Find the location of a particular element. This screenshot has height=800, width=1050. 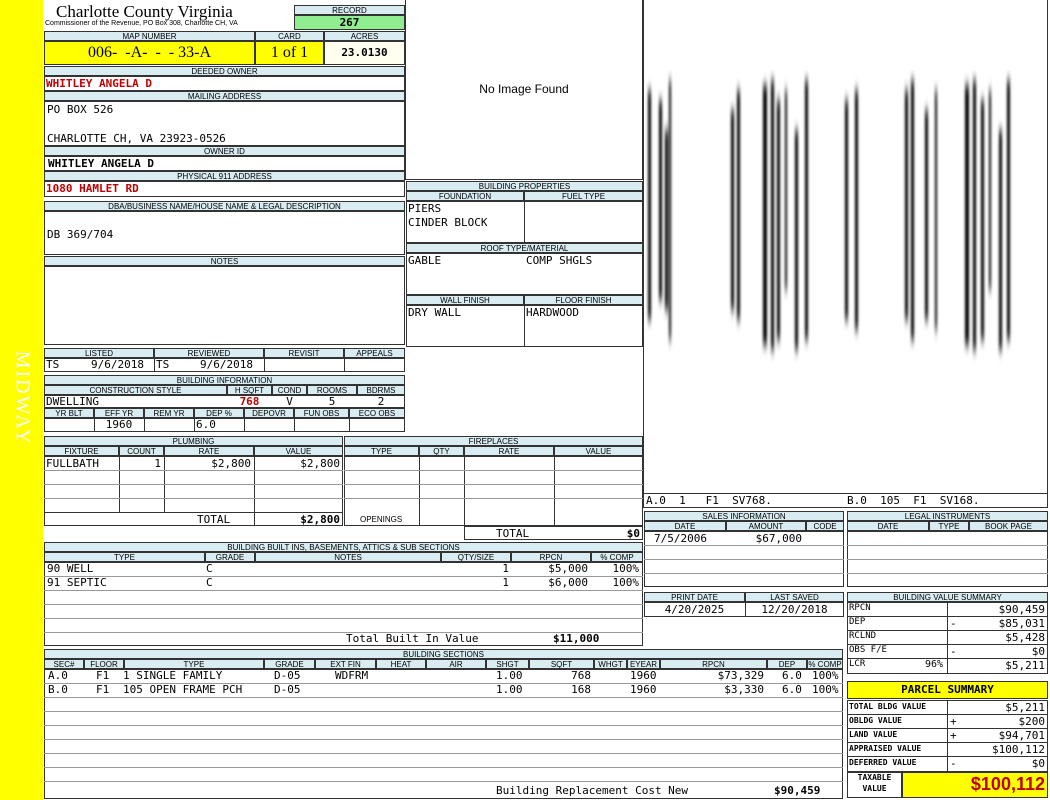

acres-header: ACRES is located at coordinates (364, 36).